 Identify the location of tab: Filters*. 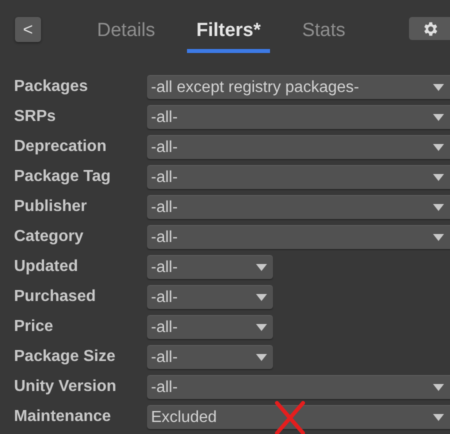
(228, 35).